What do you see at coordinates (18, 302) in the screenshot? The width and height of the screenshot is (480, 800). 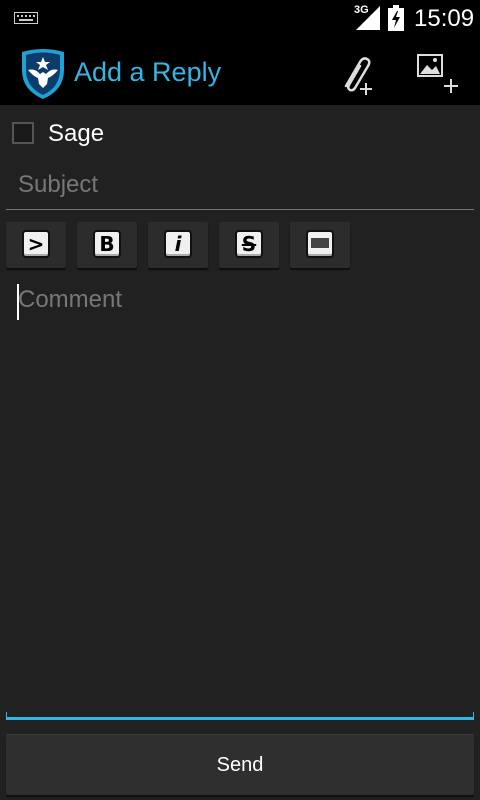 I see `text-cursor` at bounding box center [18, 302].